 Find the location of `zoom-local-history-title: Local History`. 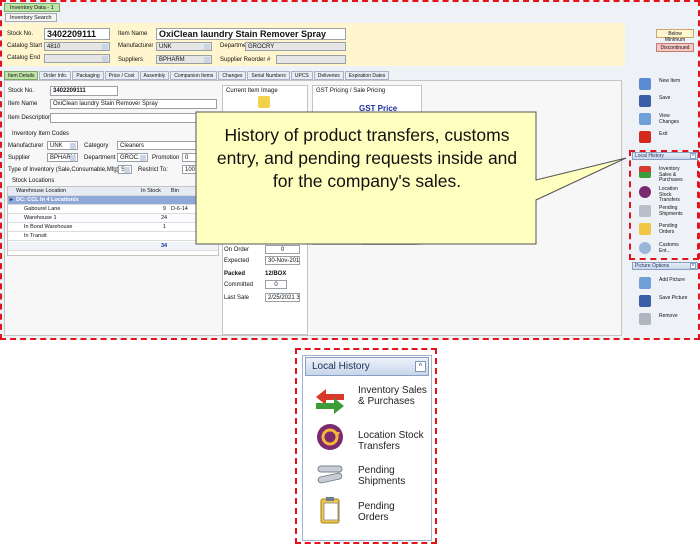

zoom-local-history-title: Local History is located at coordinates (341, 366).